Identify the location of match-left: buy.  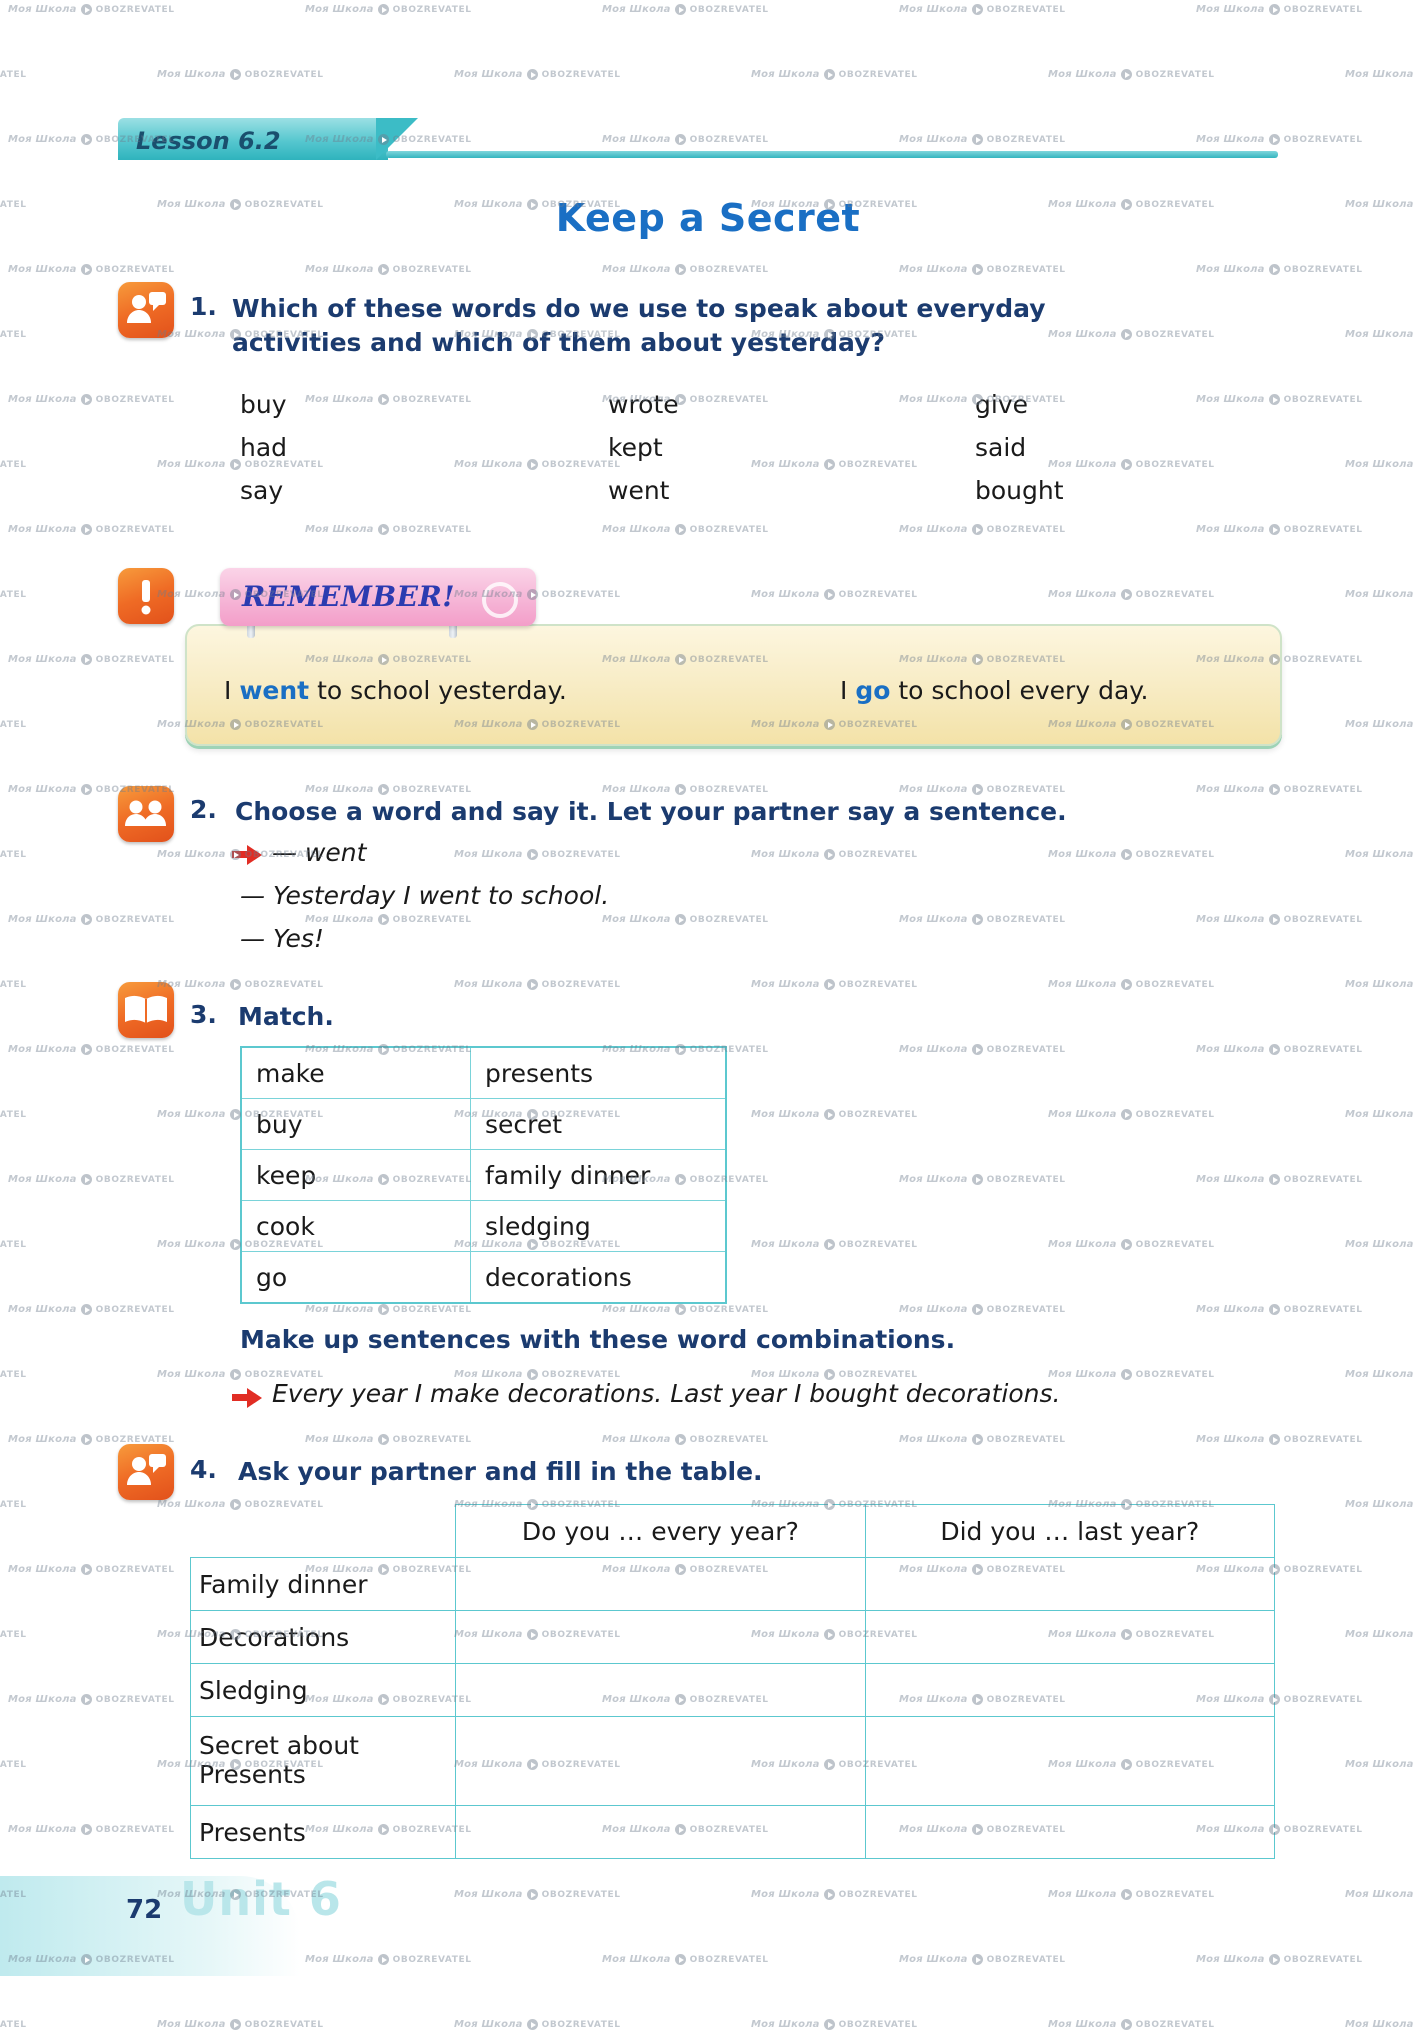
(355, 1124).